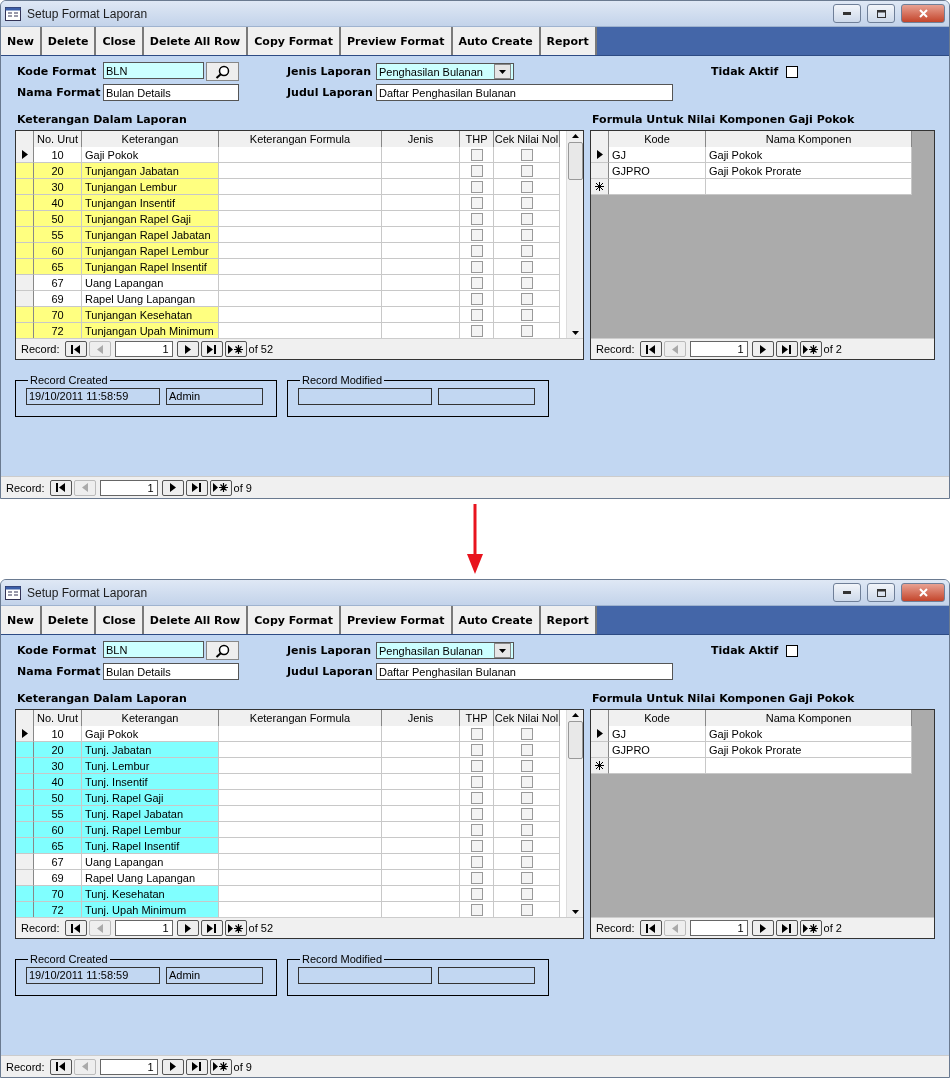  Describe the element at coordinates (171, 671) in the screenshot. I see `nama-format-field: Bulan Details` at that location.